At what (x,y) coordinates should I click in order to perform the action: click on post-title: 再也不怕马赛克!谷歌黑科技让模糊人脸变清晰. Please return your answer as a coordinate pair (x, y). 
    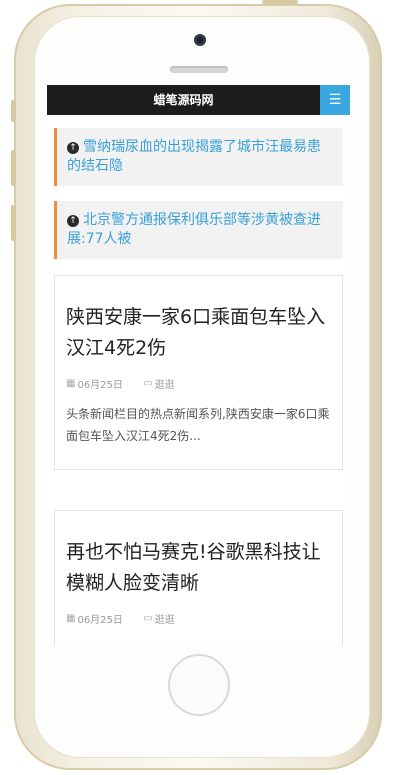
    Looking at the image, I should click on (199, 568).